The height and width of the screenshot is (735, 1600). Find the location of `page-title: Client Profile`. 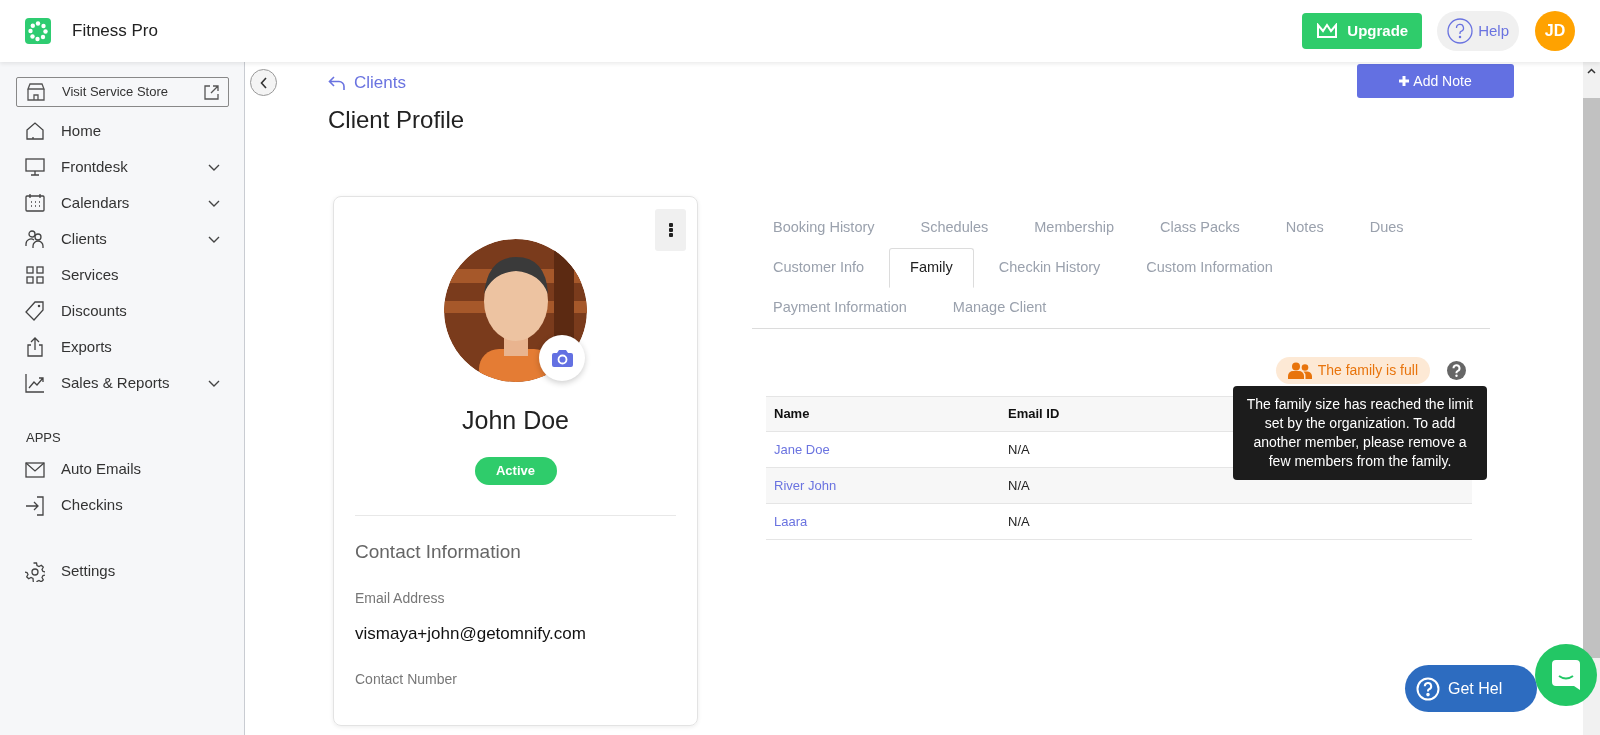

page-title: Client Profile is located at coordinates (397, 120).